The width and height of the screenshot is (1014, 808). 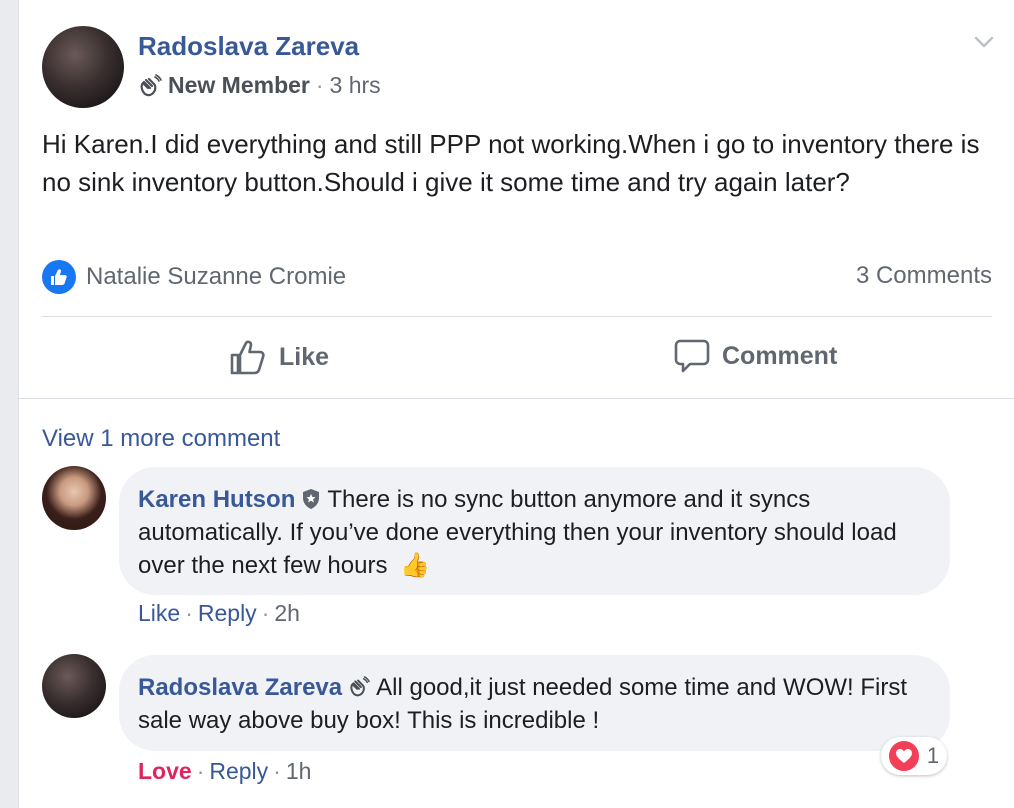 I want to click on author-name: Radoslava Zareva, so click(x=248, y=46).